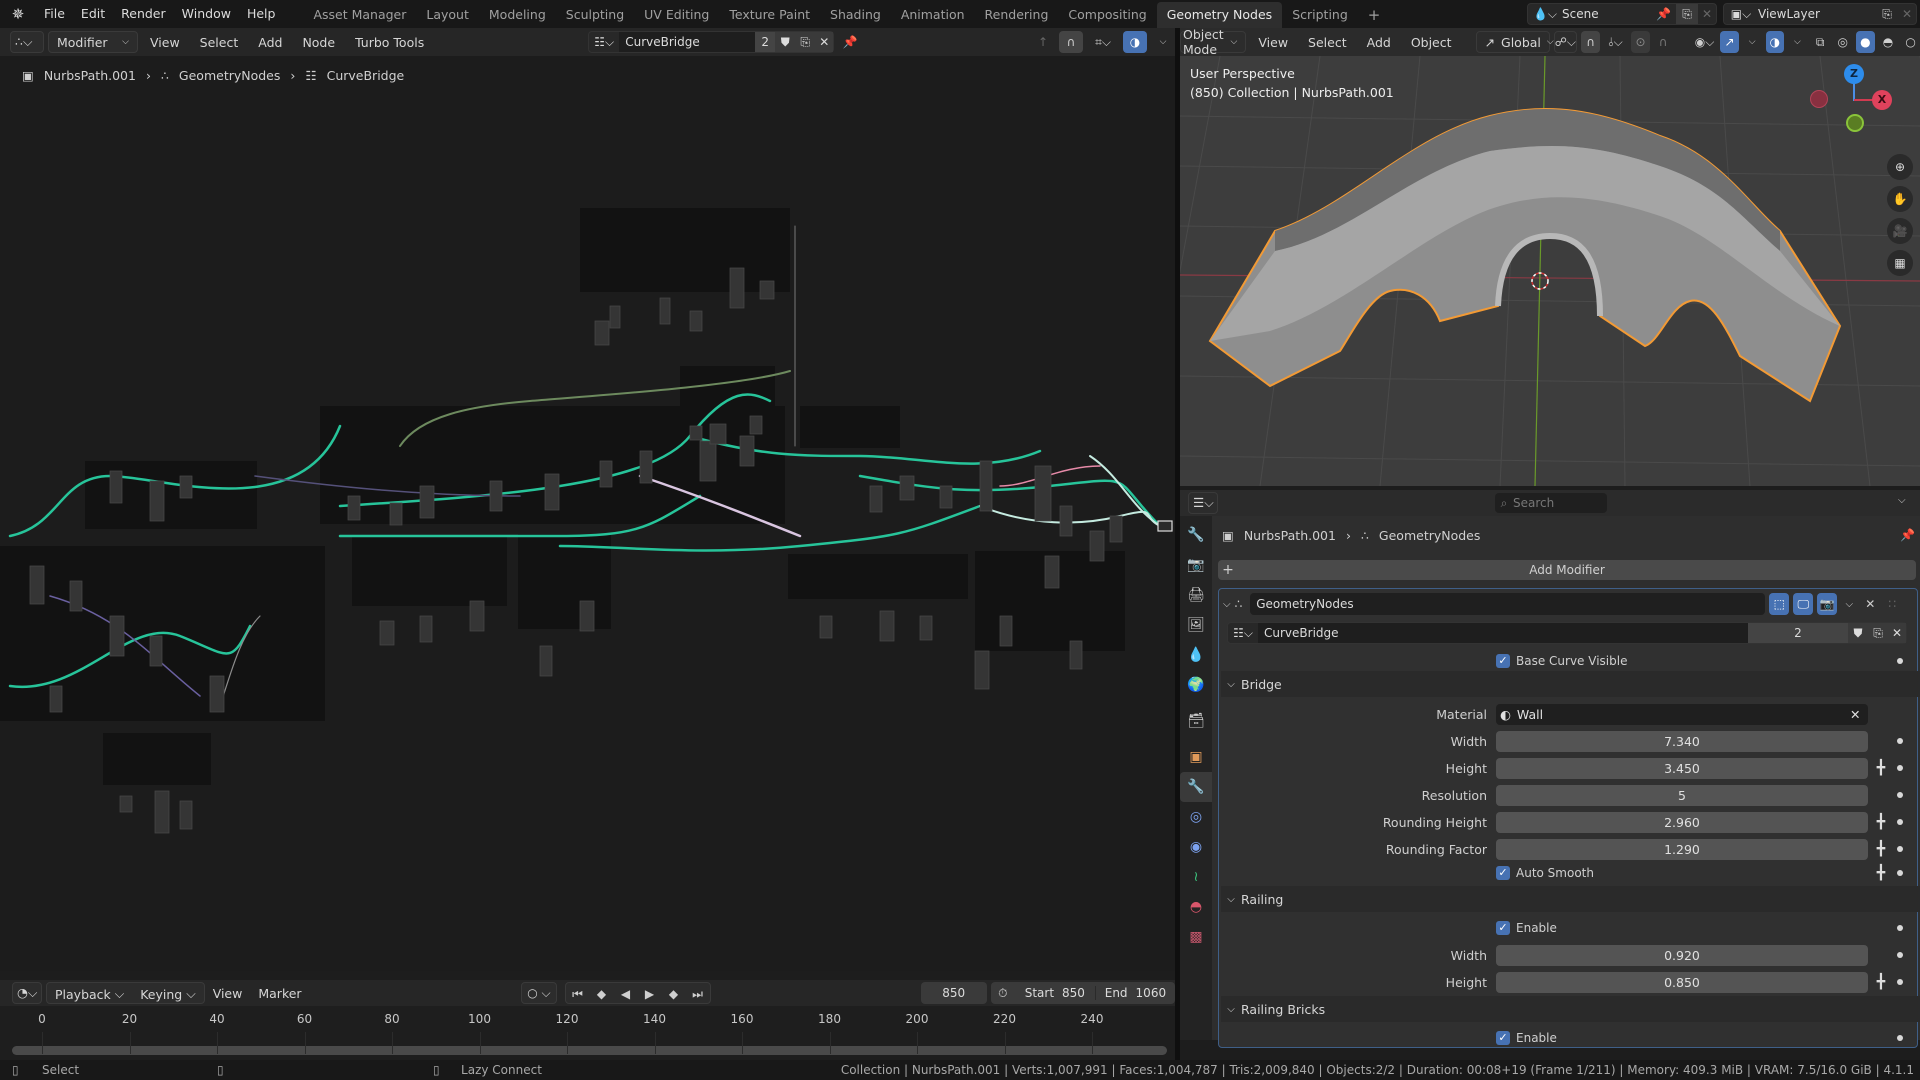 Image resolution: width=1920 pixels, height=1080 pixels. I want to click on transform-orientation-selector: ↗ Global ⌵, so click(1514, 42).